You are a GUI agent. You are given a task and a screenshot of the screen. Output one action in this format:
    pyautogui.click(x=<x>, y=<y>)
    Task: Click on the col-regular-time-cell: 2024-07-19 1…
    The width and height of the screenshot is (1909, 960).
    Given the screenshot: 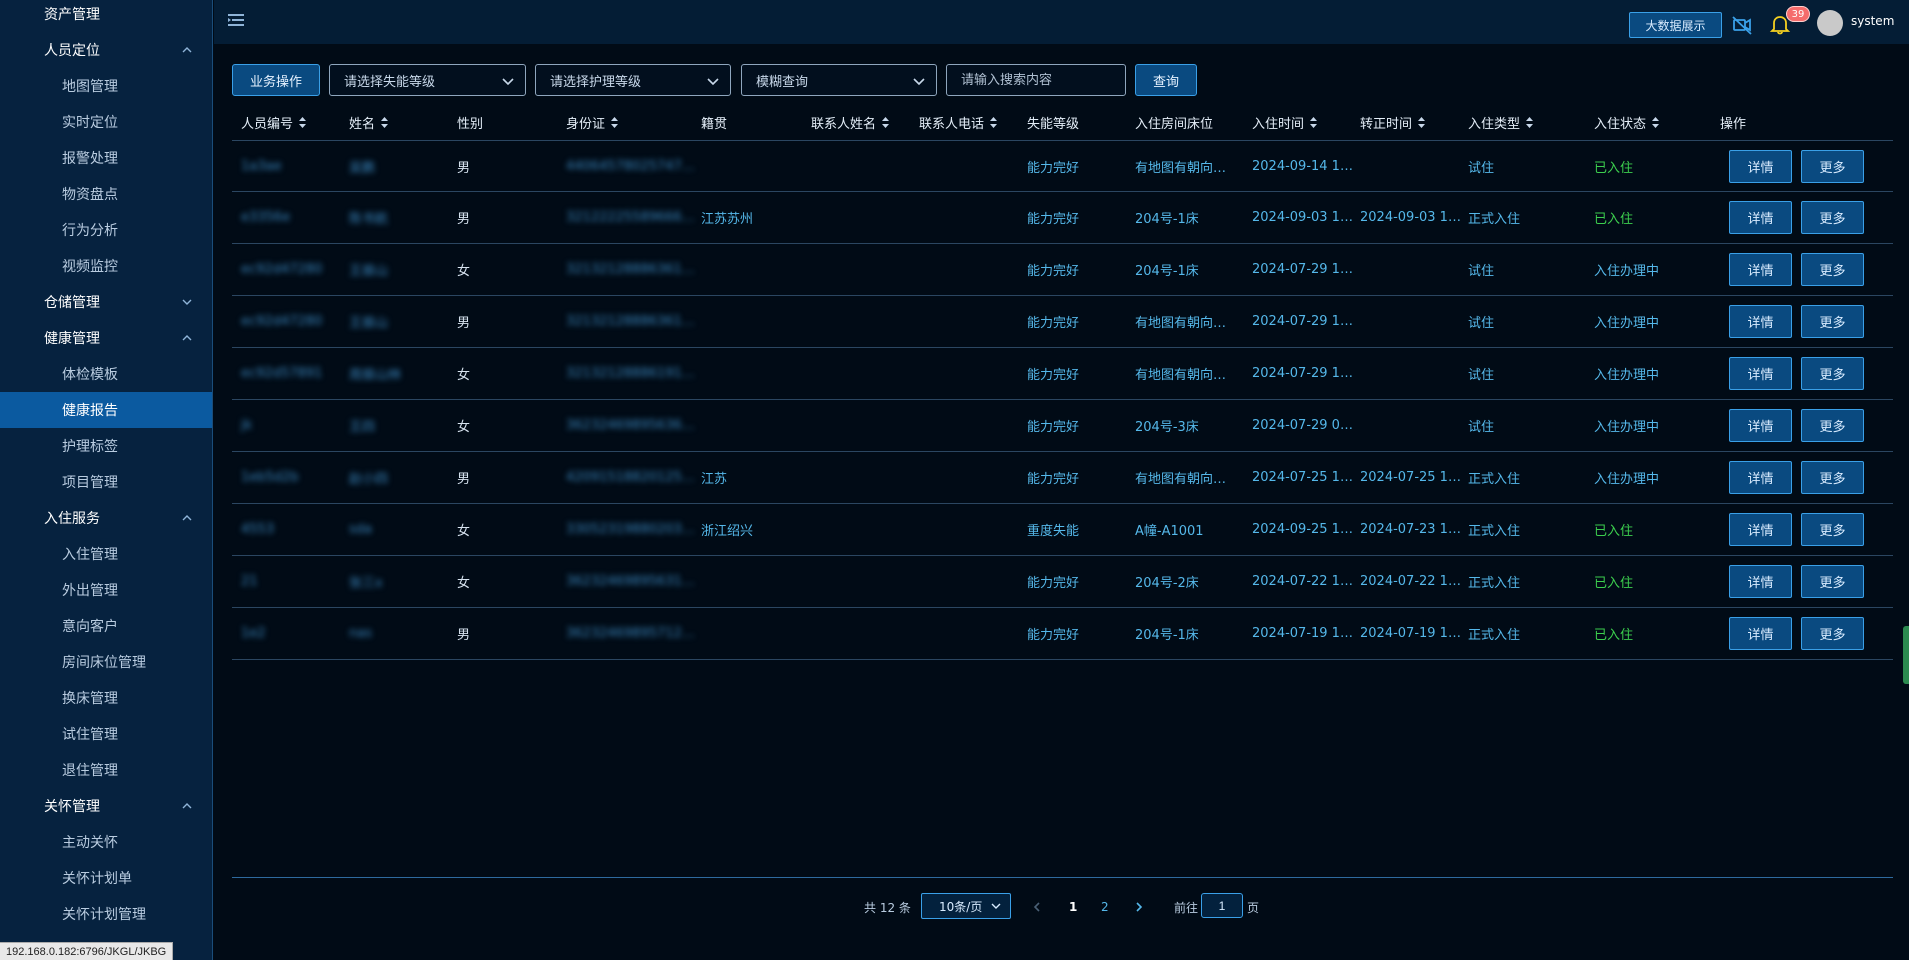 What is the action you would take?
    pyautogui.click(x=1410, y=633)
    